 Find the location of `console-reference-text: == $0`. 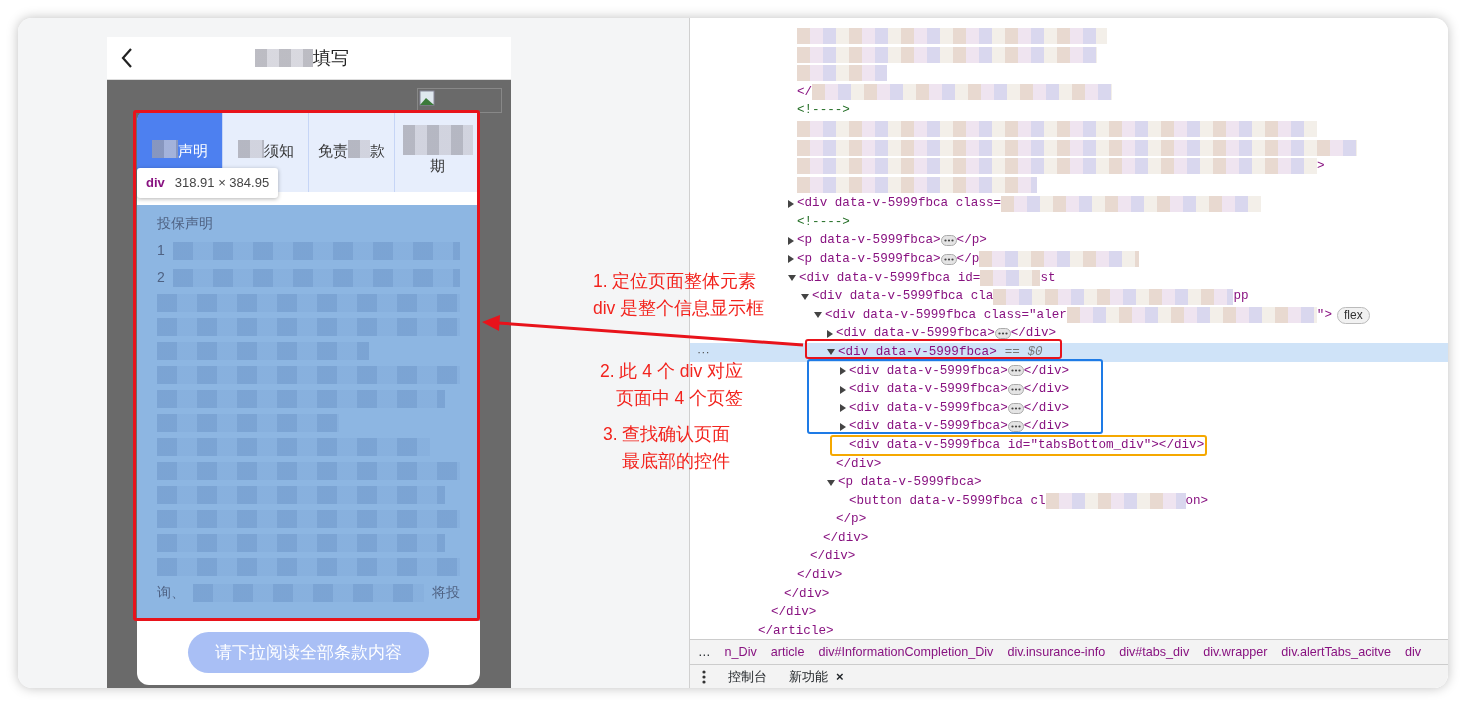

console-reference-text: == $0 is located at coordinates (1023, 352).